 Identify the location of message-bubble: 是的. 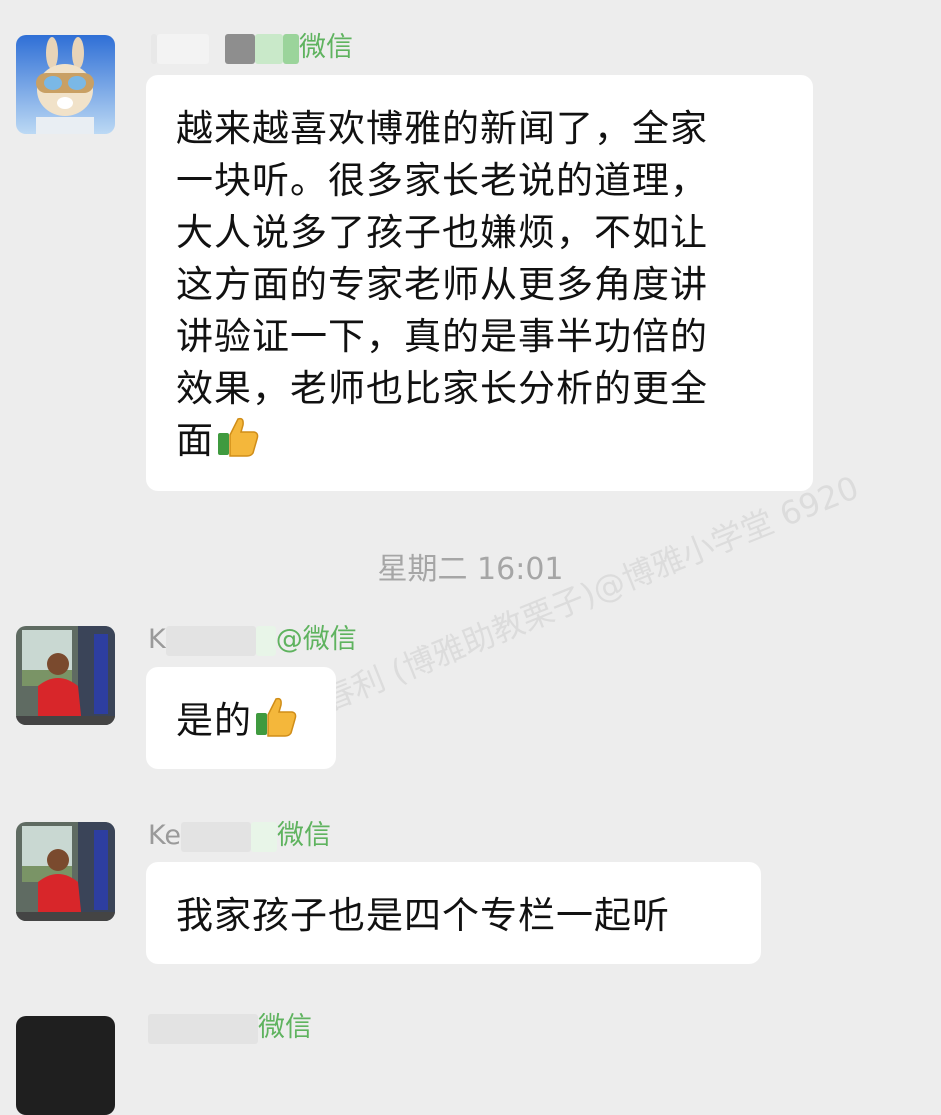
(241, 718).